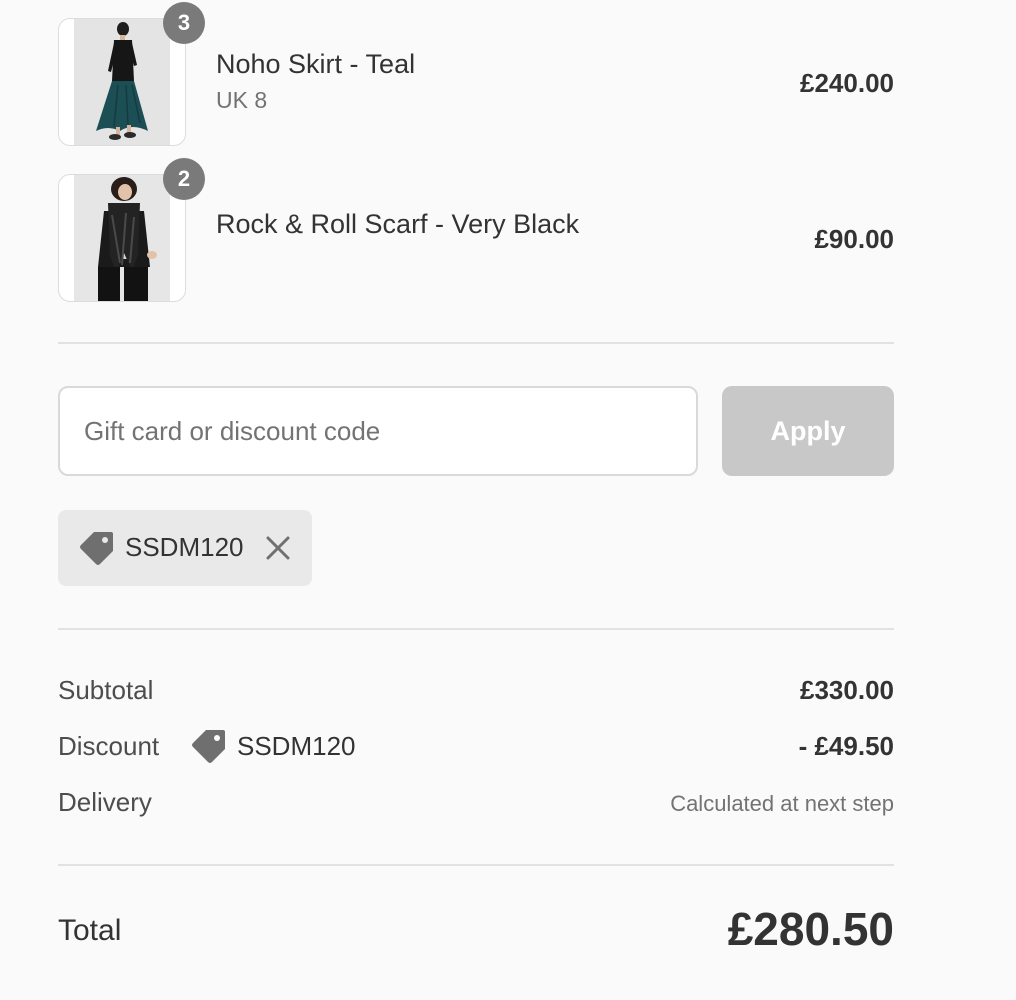 This screenshot has height=1000, width=1016. What do you see at coordinates (846, 746) in the screenshot?
I see `discount-value: - £49.50` at bounding box center [846, 746].